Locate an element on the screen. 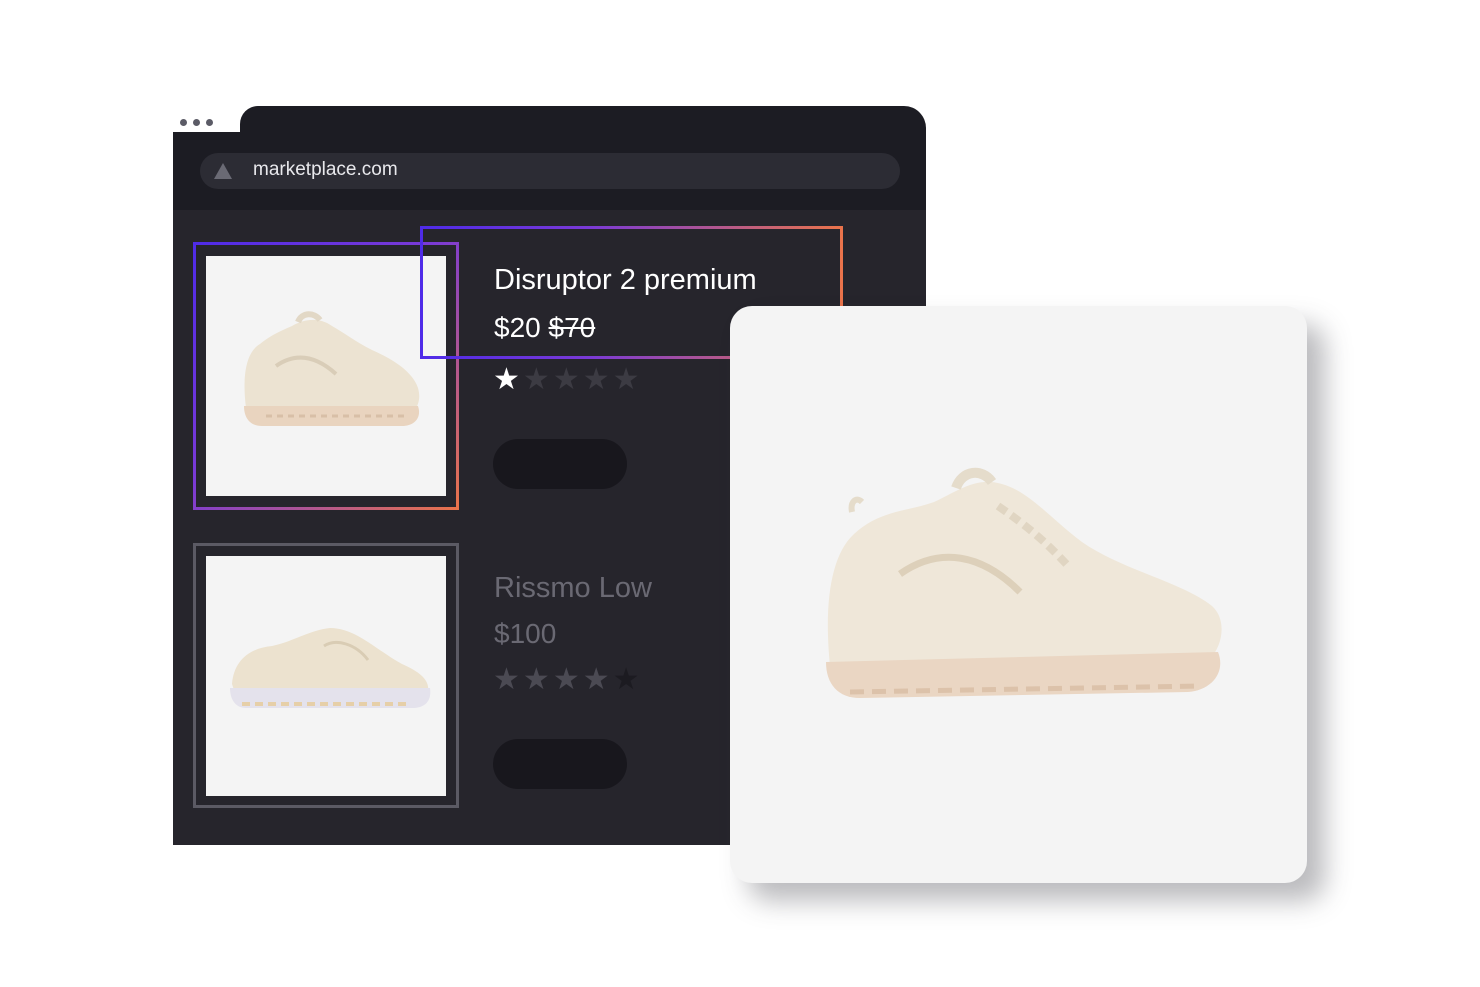 The width and height of the screenshot is (1480, 987). product-1-price-row: $20 $70 is located at coordinates (544, 328).